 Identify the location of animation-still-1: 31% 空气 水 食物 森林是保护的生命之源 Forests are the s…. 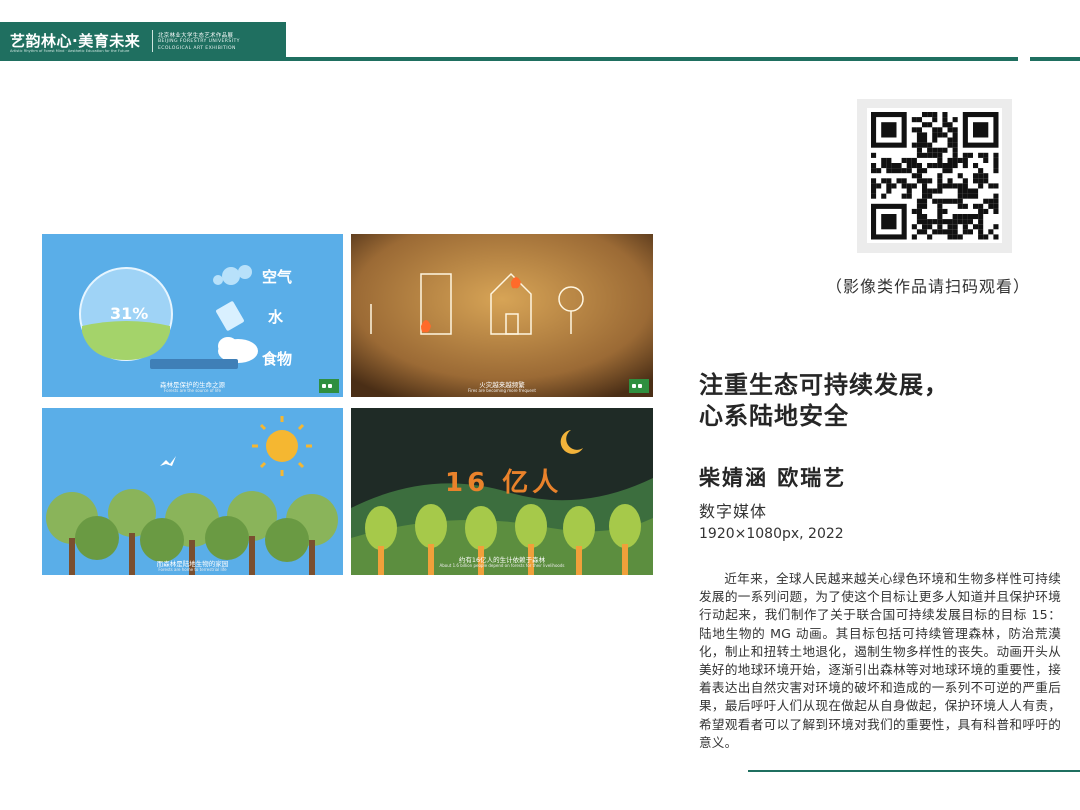
(192, 315).